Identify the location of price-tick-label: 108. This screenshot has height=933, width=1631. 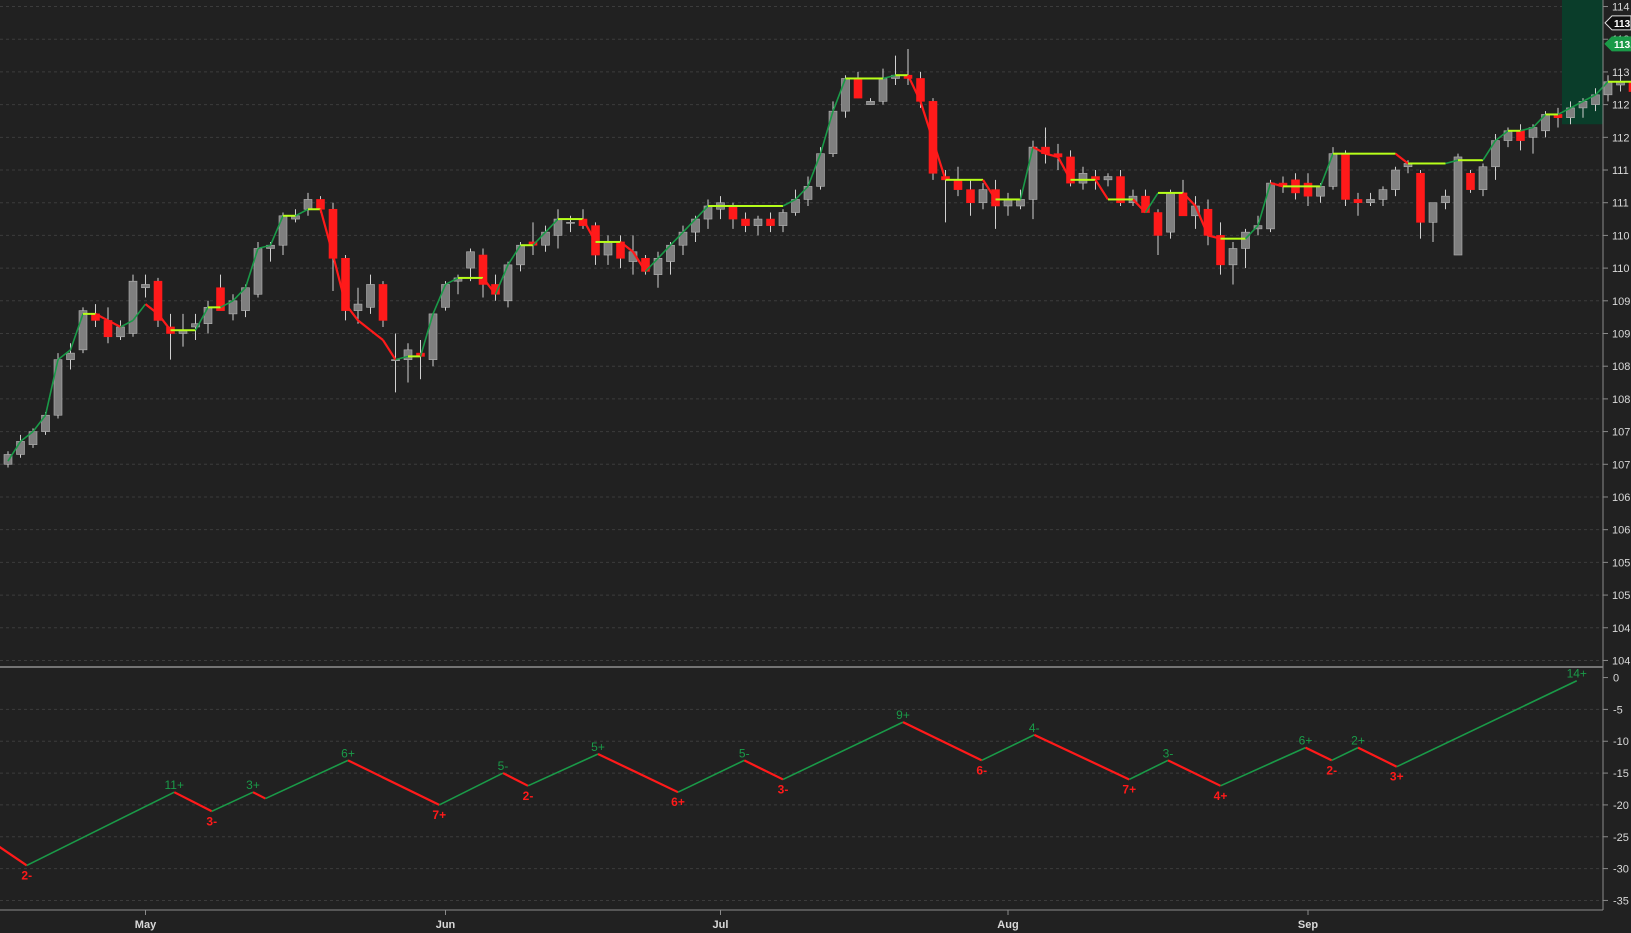
(1621, 367).